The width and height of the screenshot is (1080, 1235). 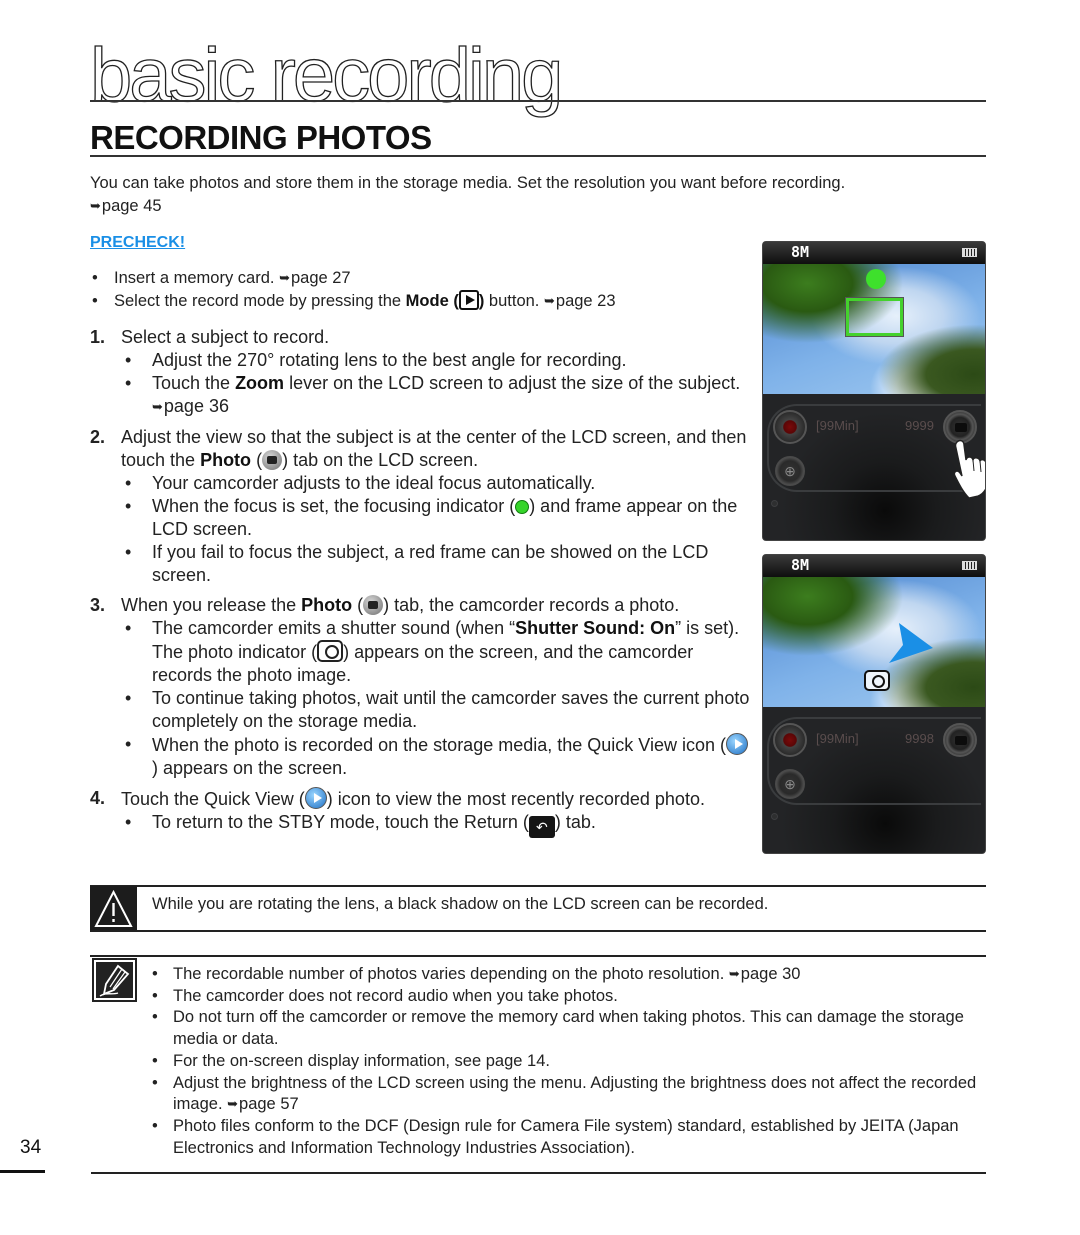 What do you see at coordinates (98, 337) in the screenshot?
I see `step-number: 1.` at bounding box center [98, 337].